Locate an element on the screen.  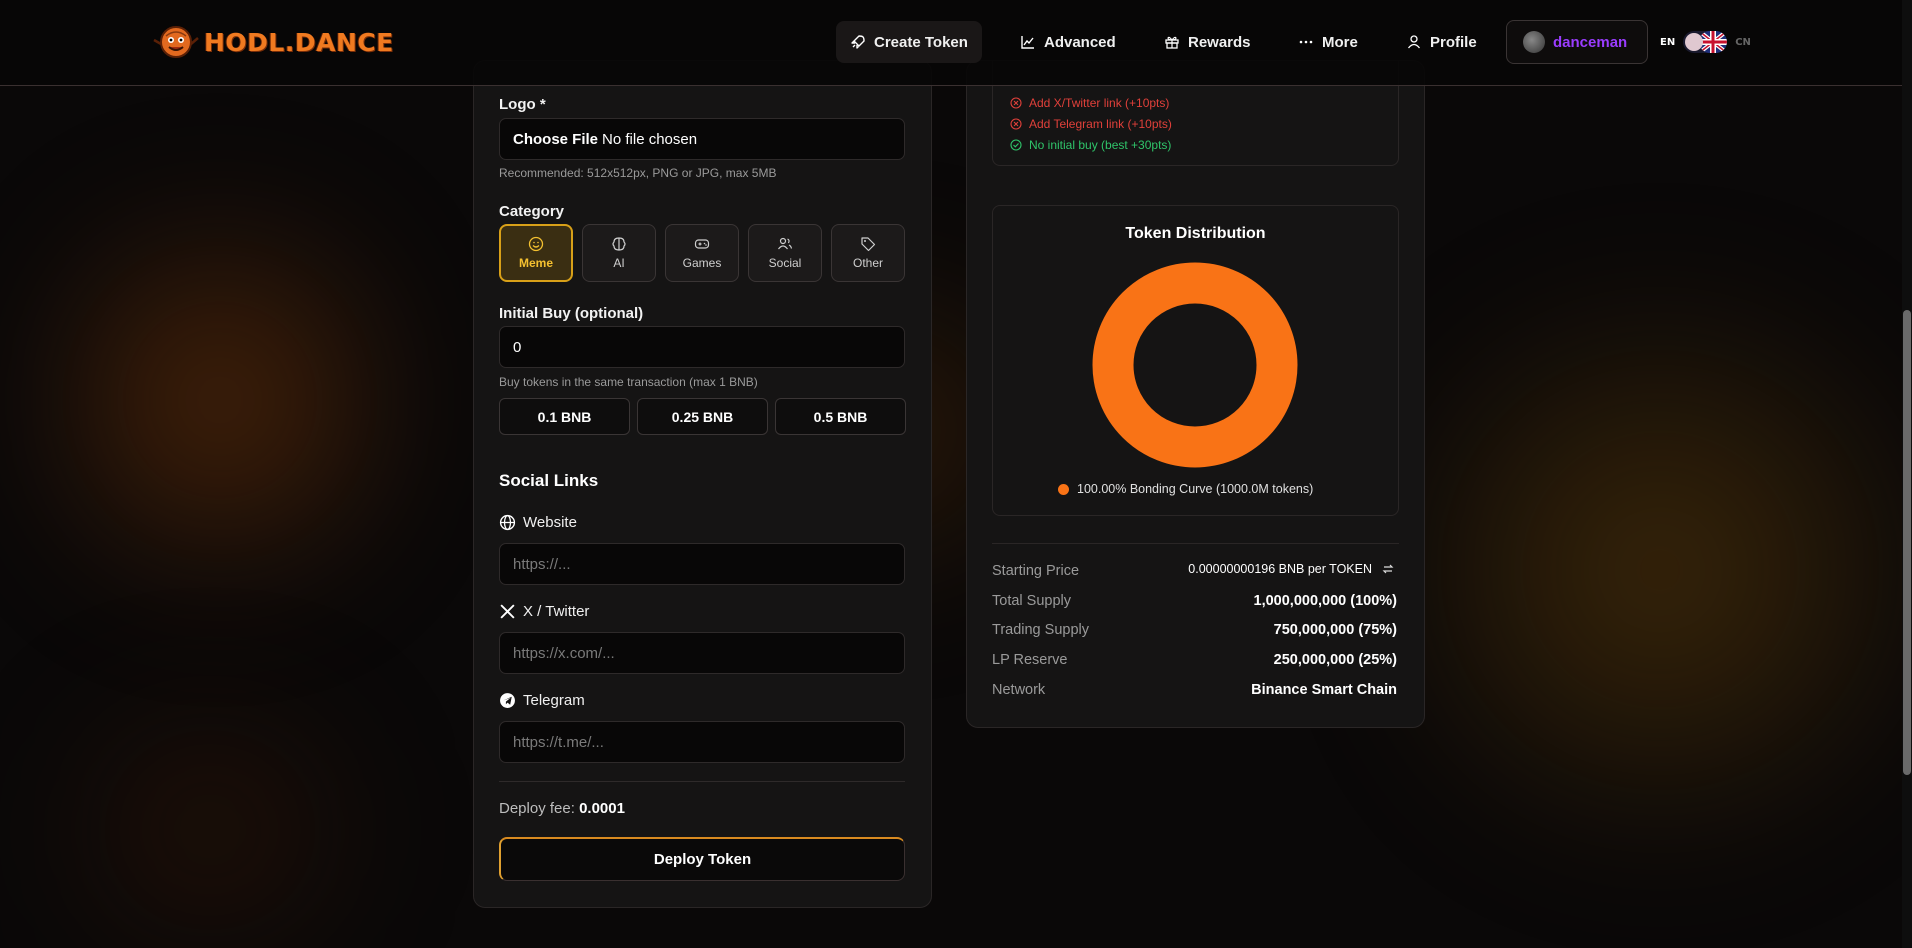
telegram-label-text: Telegram is located at coordinates (554, 700).